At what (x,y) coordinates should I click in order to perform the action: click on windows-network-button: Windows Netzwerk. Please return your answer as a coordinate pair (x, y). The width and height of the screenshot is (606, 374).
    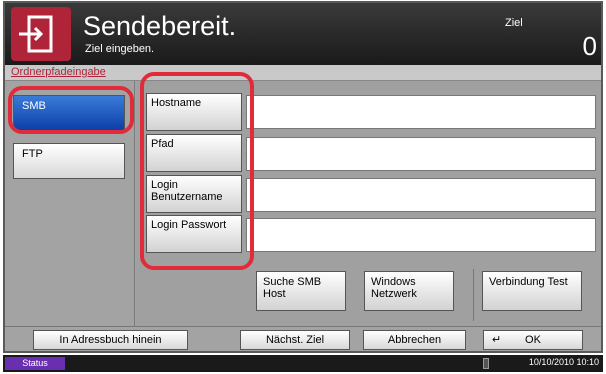
    Looking at the image, I should click on (409, 291).